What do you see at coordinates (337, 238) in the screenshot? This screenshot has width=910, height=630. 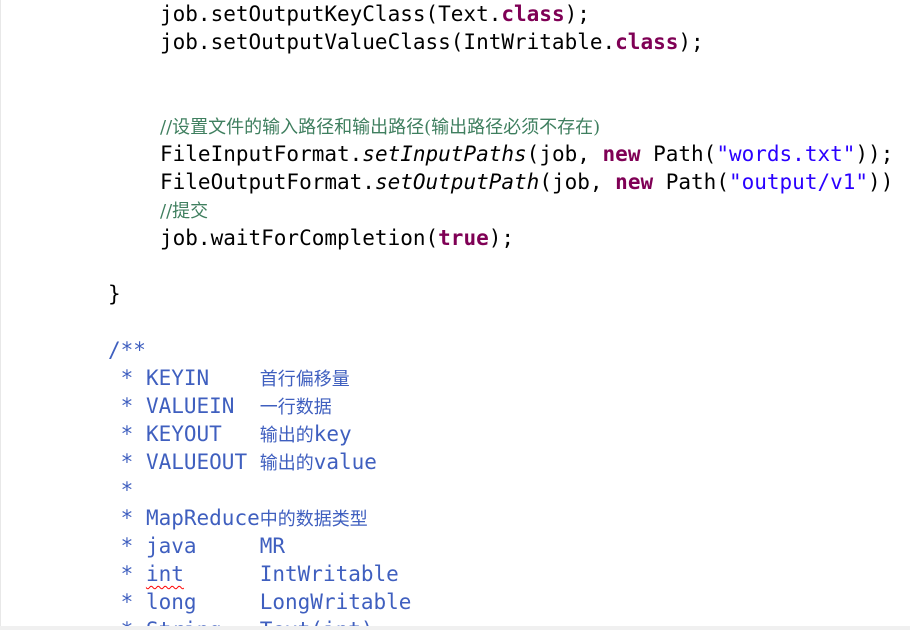 I see `code-line-wait-for-completion: job.waitForCompletion(true);` at bounding box center [337, 238].